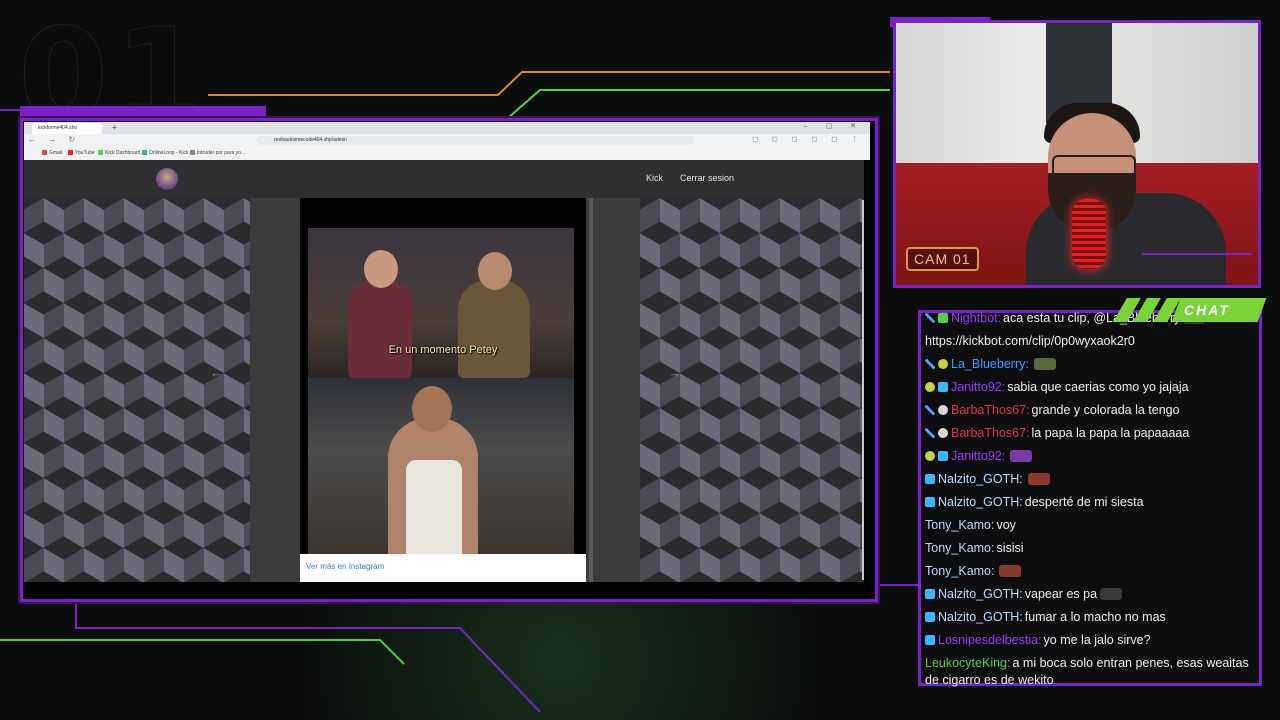 This screenshot has width=1280, height=720. What do you see at coordinates (863, 390) in the screenshot?
I see `page-scrollbar` at bounding box center [863, 390].